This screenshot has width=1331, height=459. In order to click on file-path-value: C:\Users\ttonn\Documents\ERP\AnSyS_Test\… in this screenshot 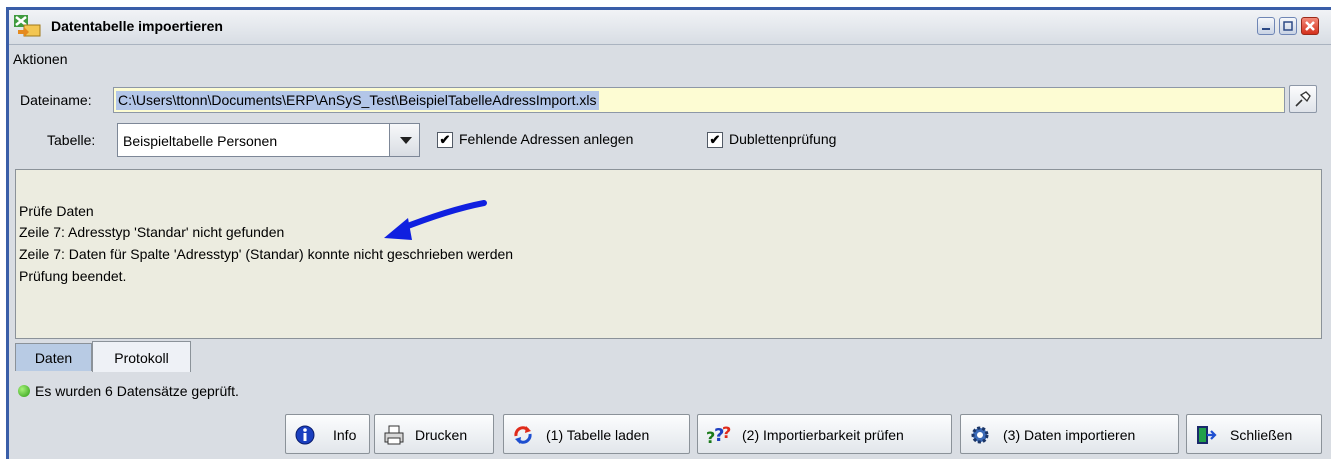, I will do `click(357, 100)`.